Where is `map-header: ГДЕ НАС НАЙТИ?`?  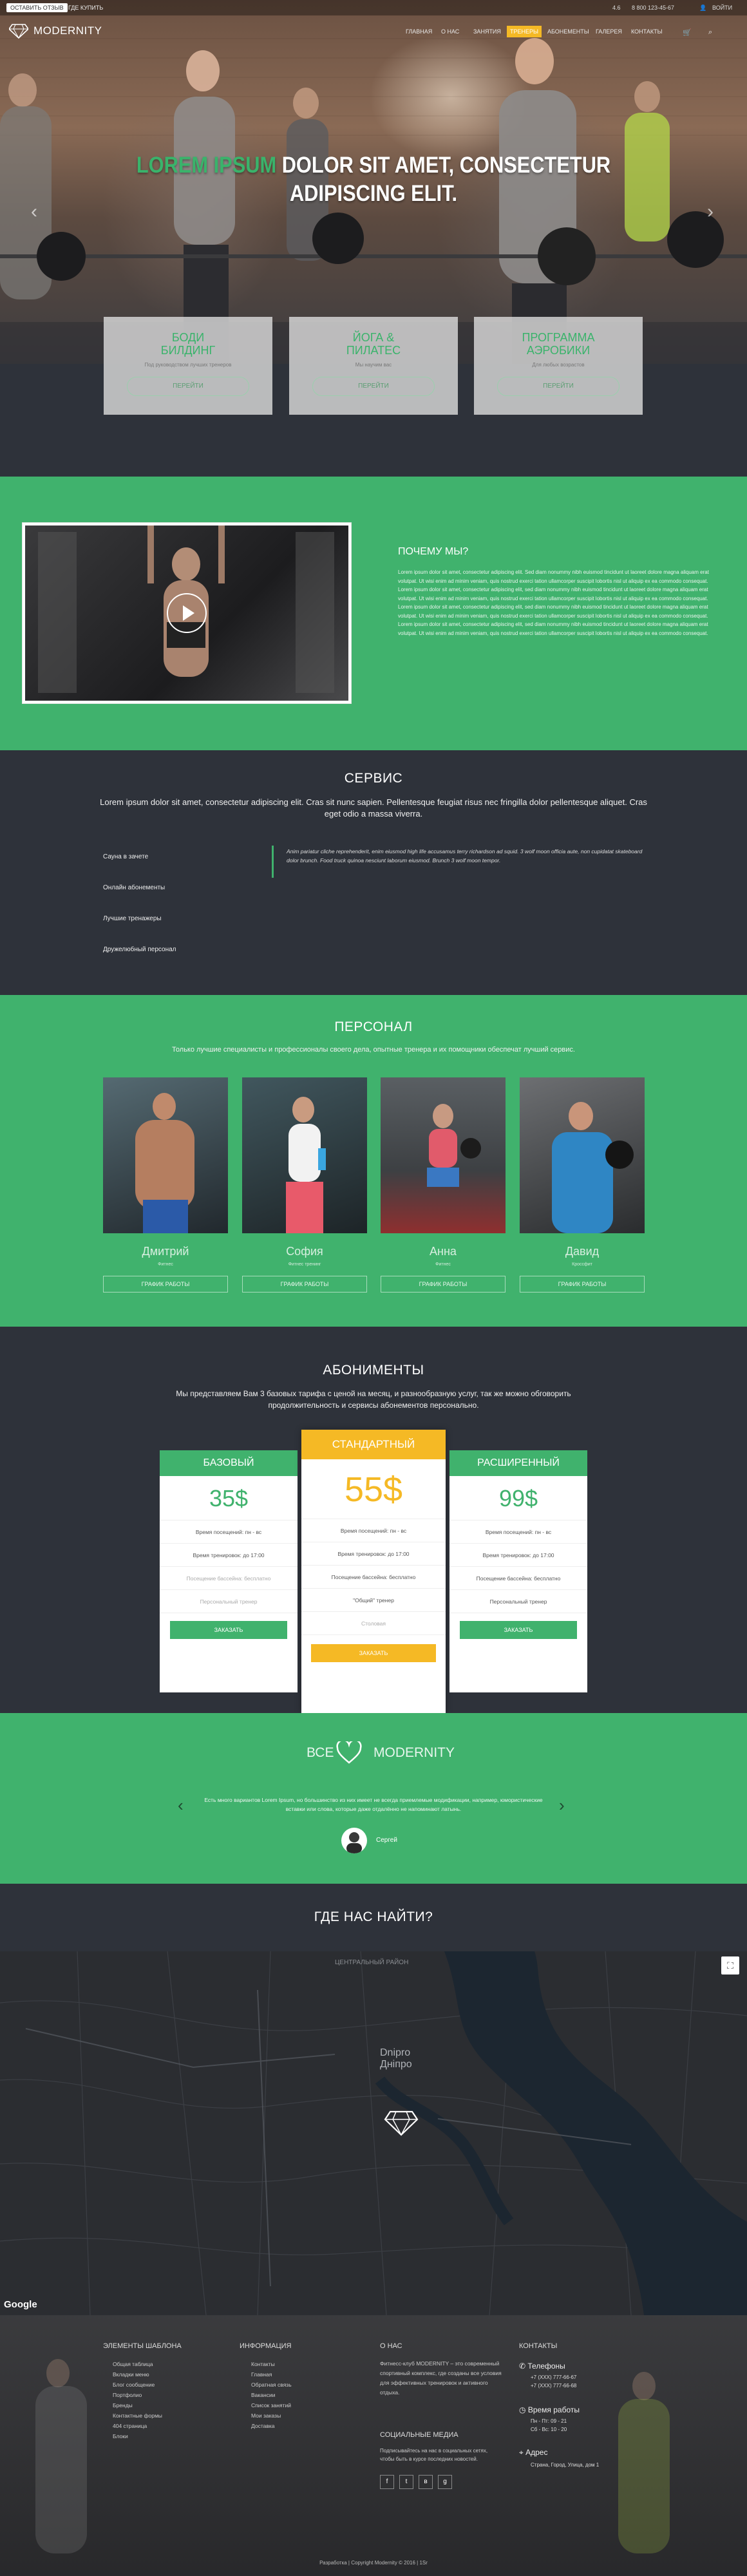 map-header: ГДЕ НАС НАЙТИ? is located at coordinates (373, 1917).